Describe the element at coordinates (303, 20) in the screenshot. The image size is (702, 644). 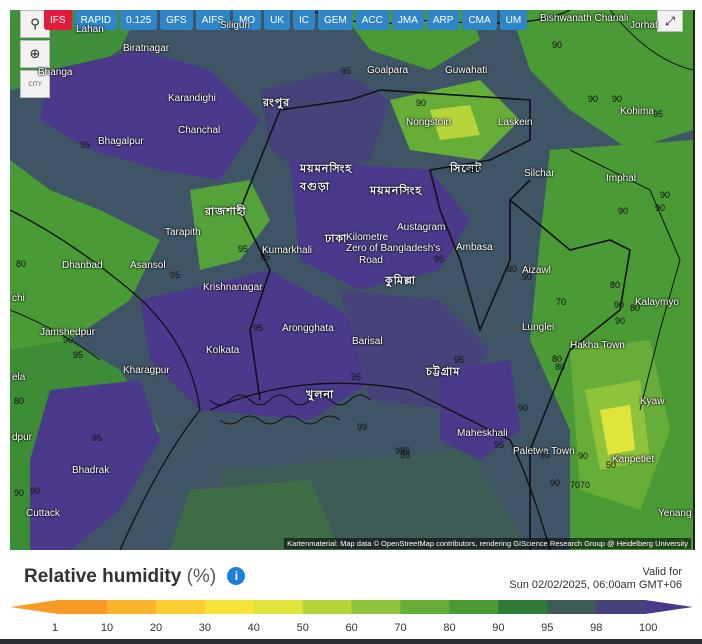
I see `model-button-ic: IC` at that location.